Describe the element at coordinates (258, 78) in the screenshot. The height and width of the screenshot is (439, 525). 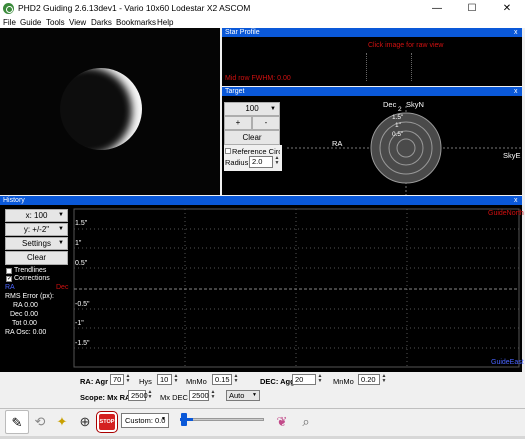
I see `fwhm-readout: Mid row FWHM: 0.00` at that location.